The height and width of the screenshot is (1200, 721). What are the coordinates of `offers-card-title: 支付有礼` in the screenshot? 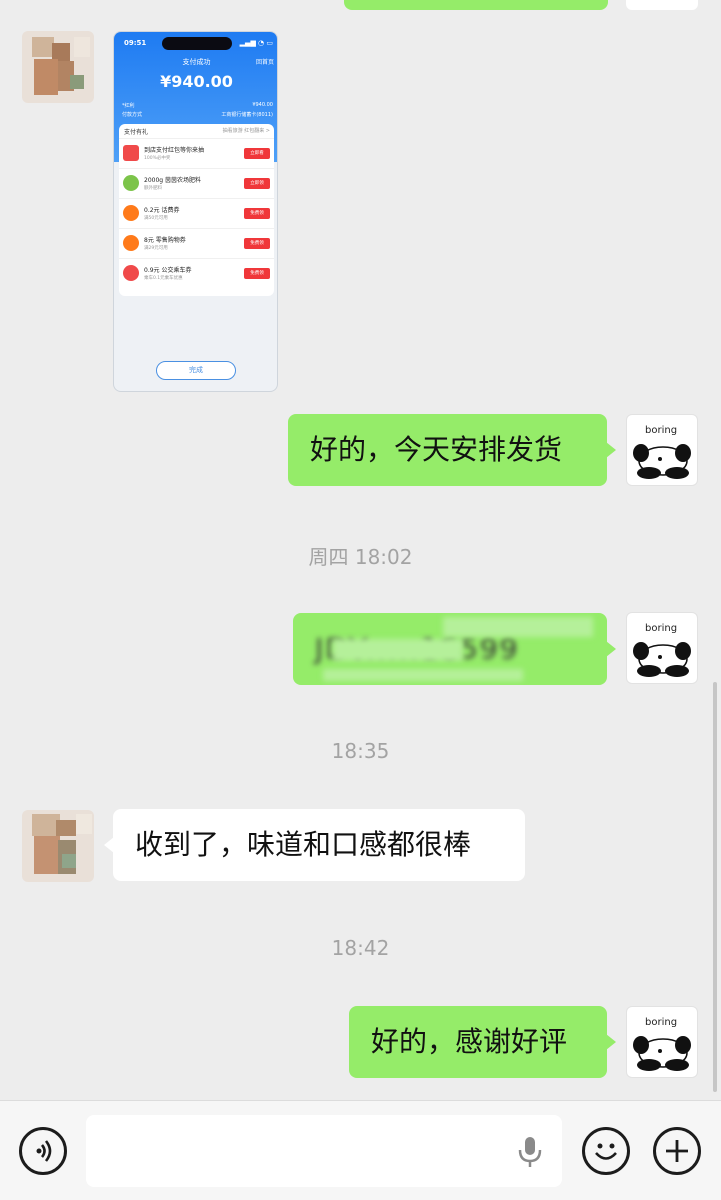 It's located at (136, 132).